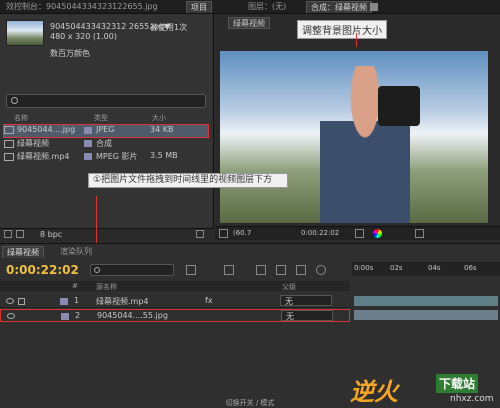 The height and width of the screenshot is (408, 500). Describe the element at coordinates (175, 286) in the screenshot. I see `timeline-column-headers: # 源名称 父级` at that location.